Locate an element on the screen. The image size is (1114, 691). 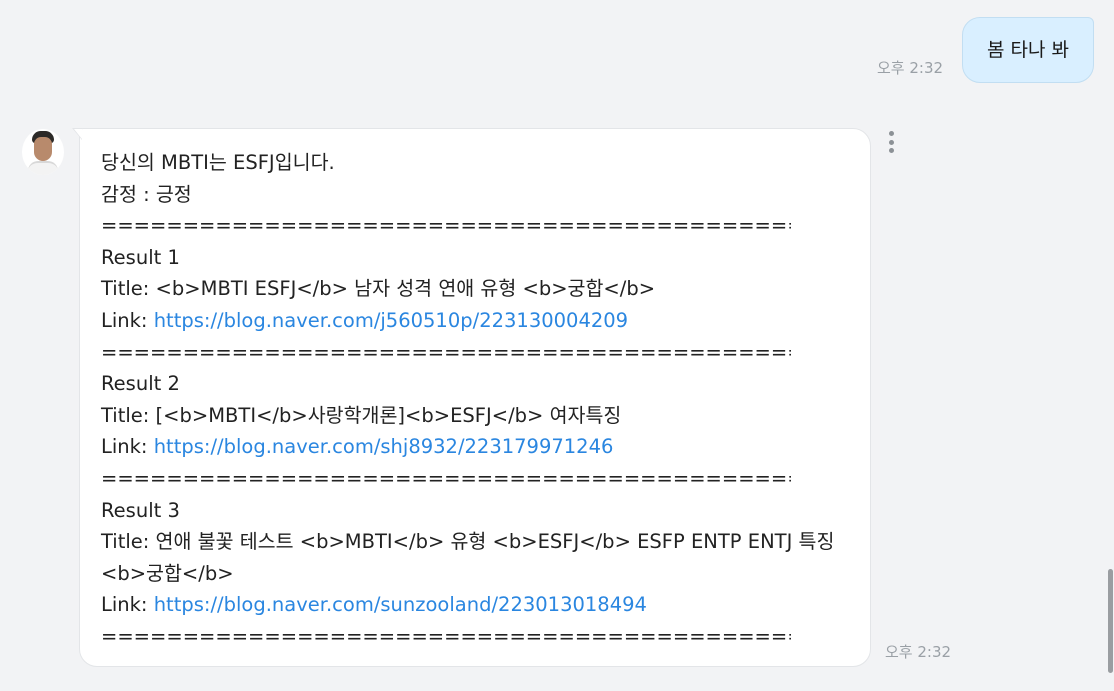
result-3-heading: Result 3 is located at coordinates (140, 510).